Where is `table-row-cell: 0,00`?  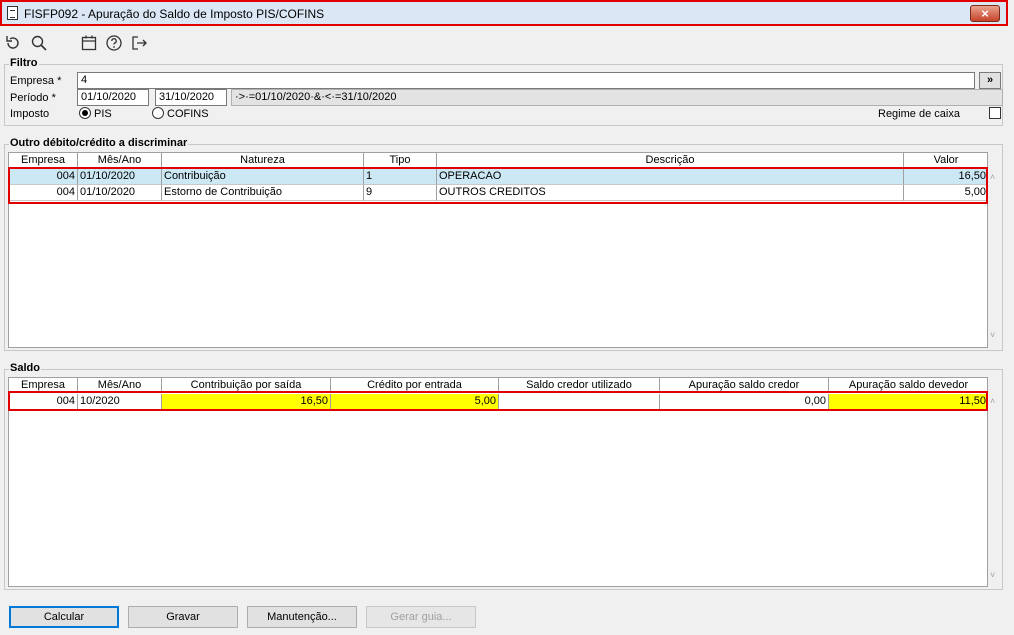 table-row-cell: 0,00 is located at coordinates (744, 402).